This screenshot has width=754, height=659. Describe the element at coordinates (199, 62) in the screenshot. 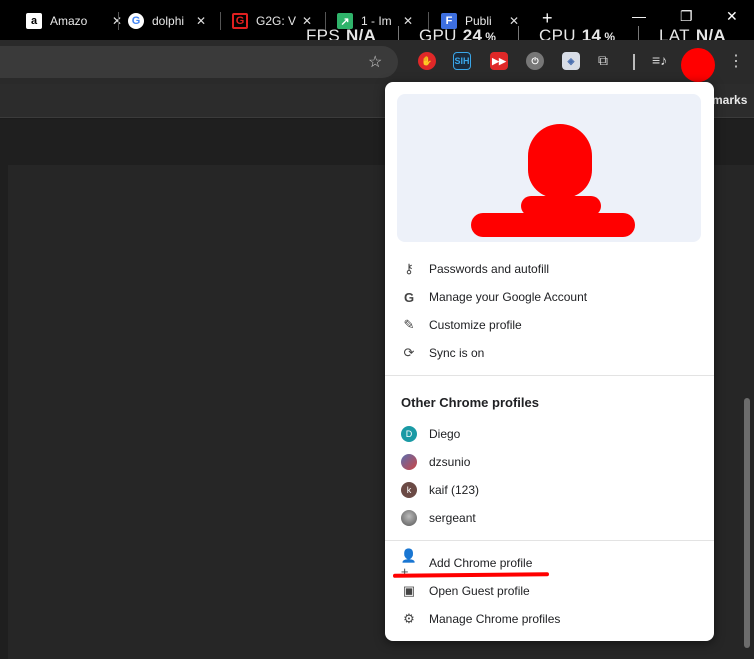

I see `address-bar` at that location.